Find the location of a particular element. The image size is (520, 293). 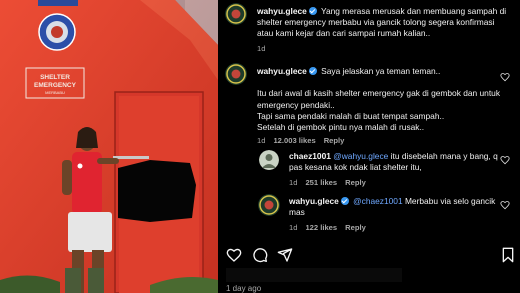

bookmark-icon is located at coordinates (508, 255).